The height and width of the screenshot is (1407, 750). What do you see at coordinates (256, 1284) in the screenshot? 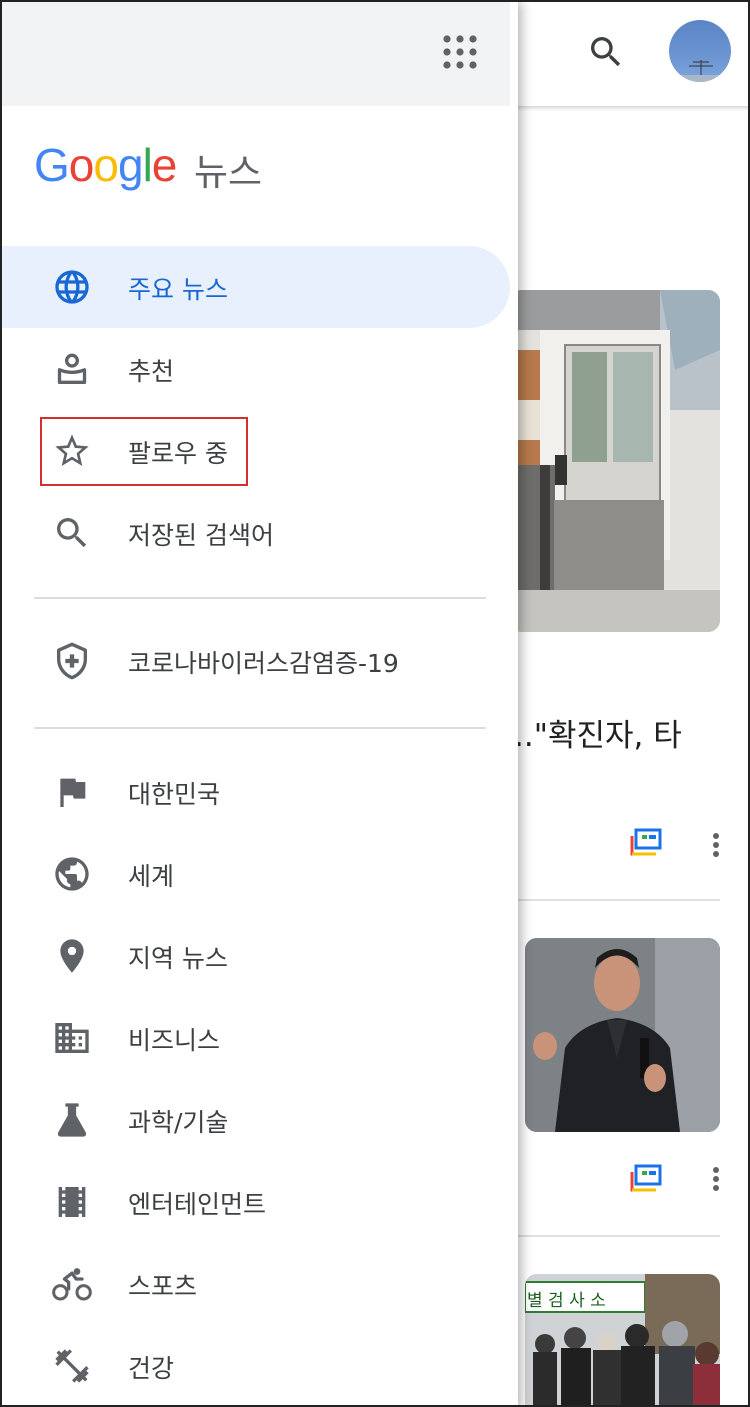
I see `nav-item-sports: 스포츠` at bounding box center [256, 1284].